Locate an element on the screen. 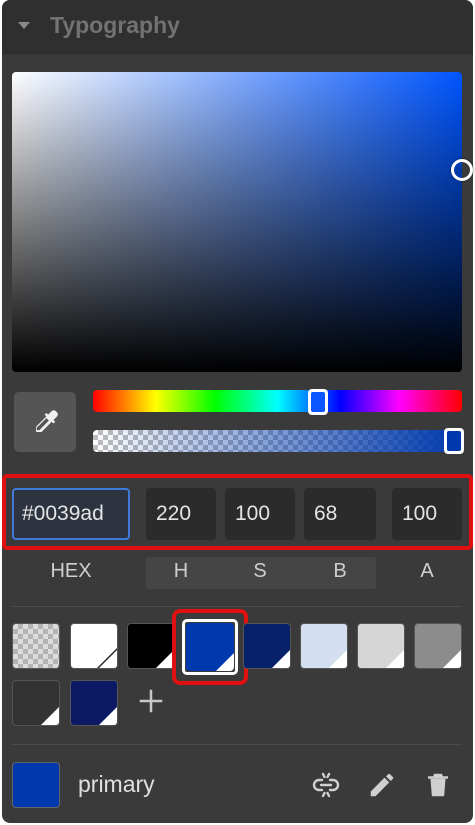  current-color-swatch is located at coordinates (36, 785).